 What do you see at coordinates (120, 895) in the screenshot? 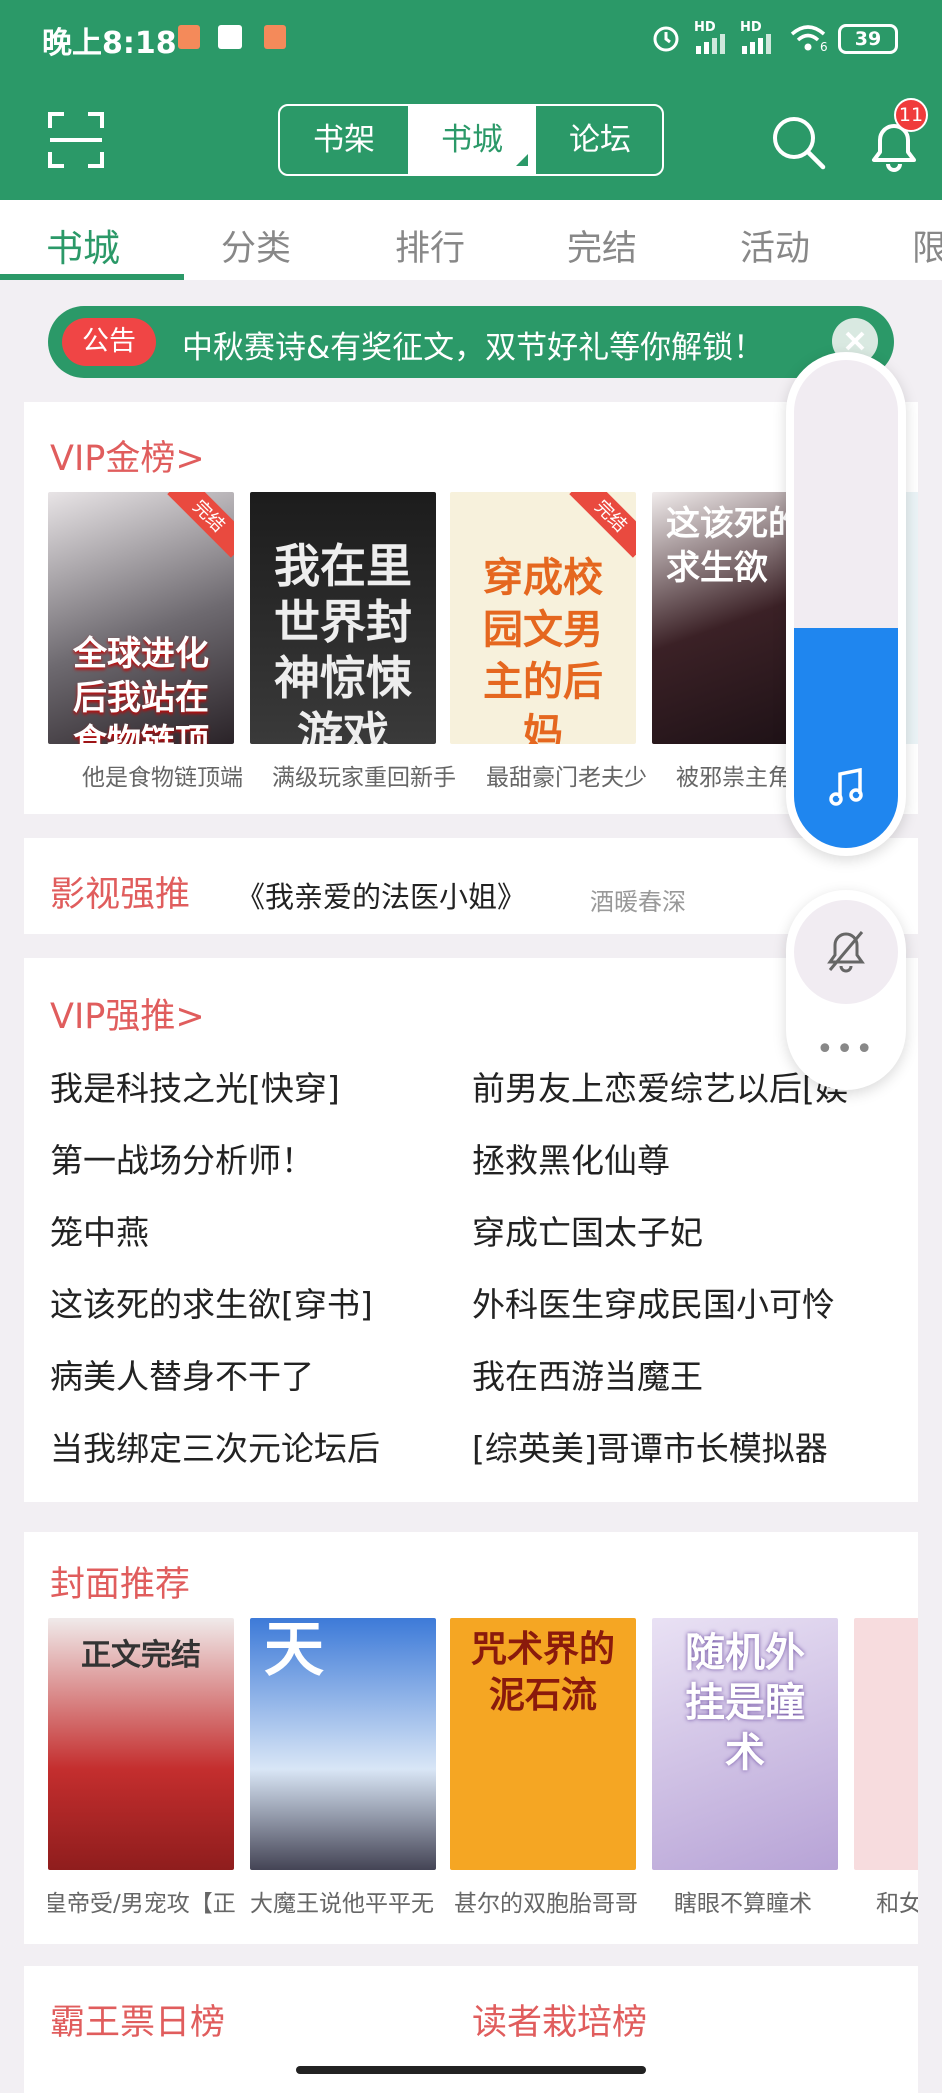
I see `section-title-film: 影视强推` at bounding box center [120, 895].